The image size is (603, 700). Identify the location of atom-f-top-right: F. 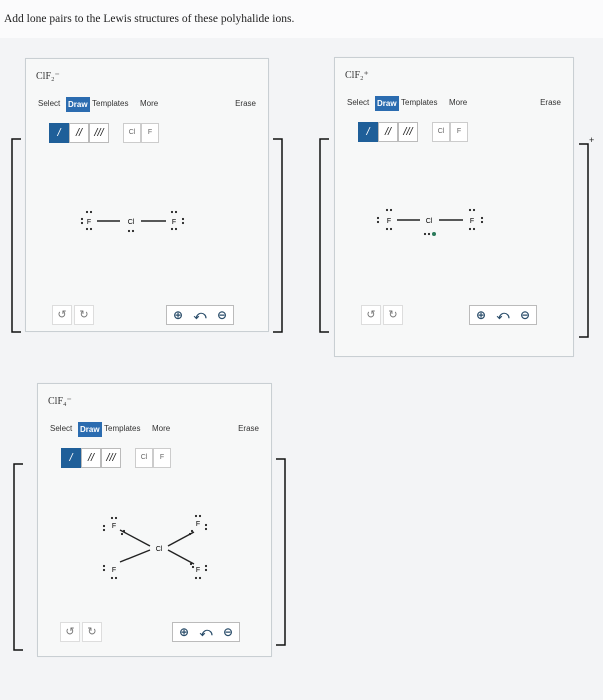
(198, 524).